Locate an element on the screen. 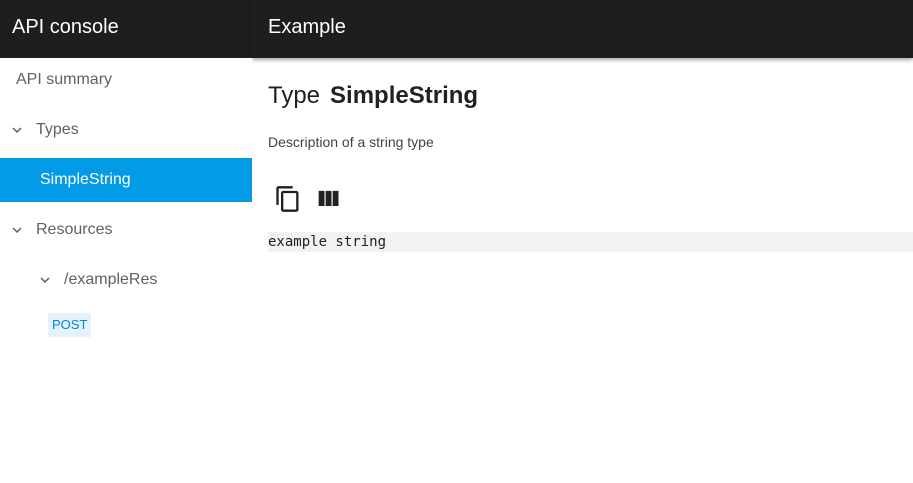 The height and width of the screenshot is (483, 913). nav-item-api-summary: API summary is located at coordinates (126, 80).